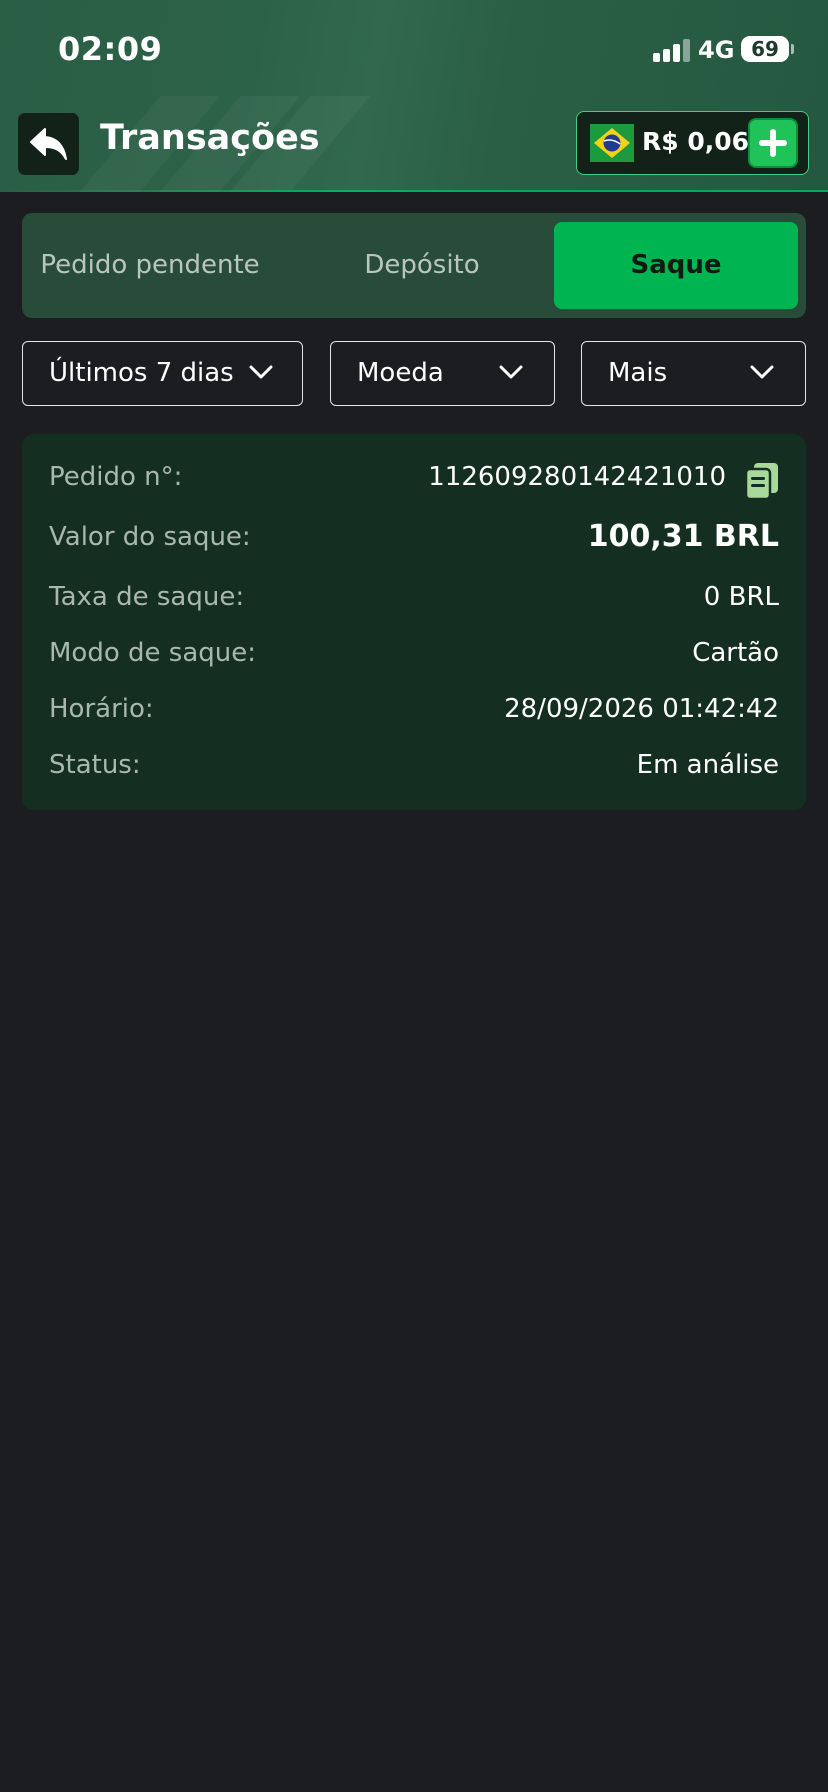 Image resolution: width=828 pixels, height=1792 pixels. I want to click on order-number-value: 112609280142421010, so click(577, 477).